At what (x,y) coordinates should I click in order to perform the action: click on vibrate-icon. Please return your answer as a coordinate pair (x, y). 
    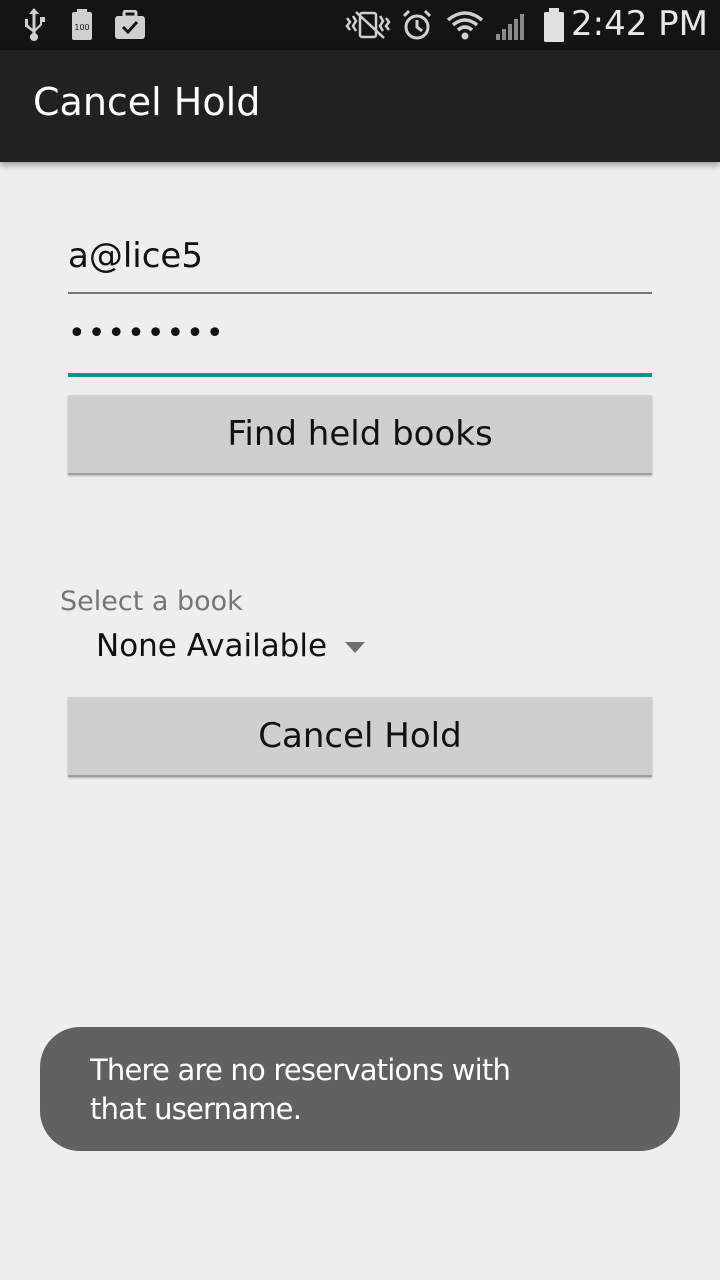
    Looking at the image, I should click on (368, 25).